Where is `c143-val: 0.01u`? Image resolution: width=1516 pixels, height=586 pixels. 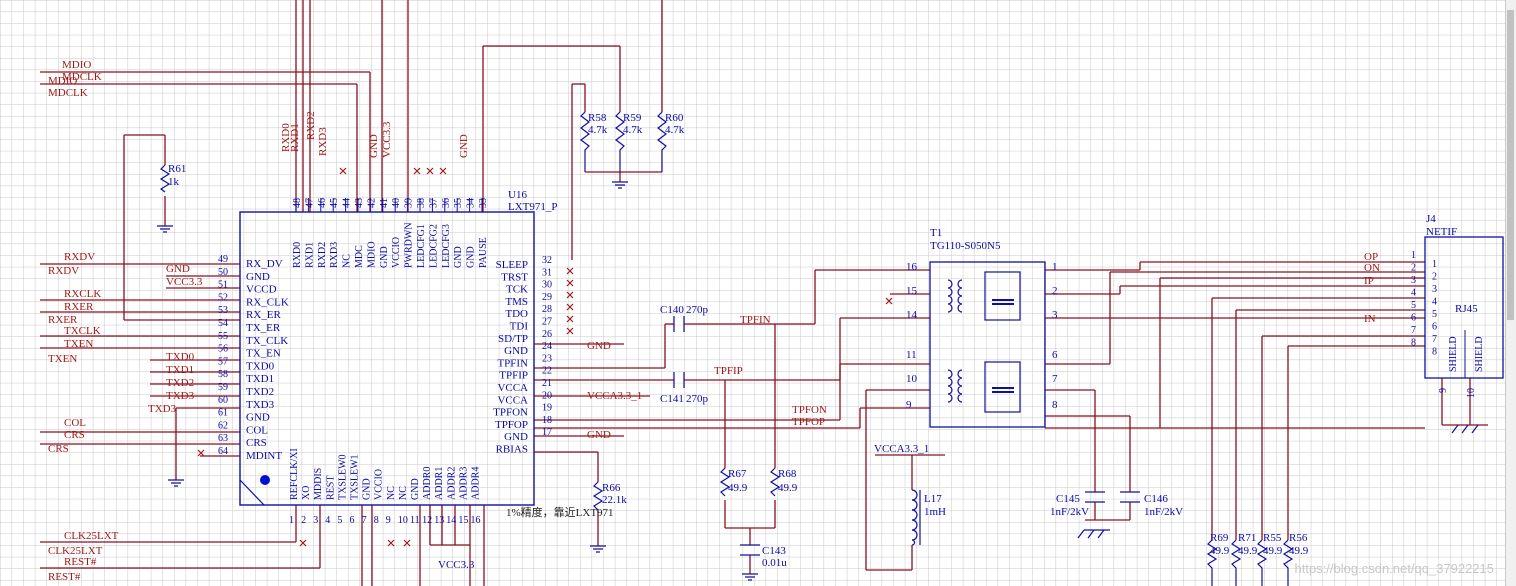 c143-val: 0.01u is located at coordinates (774, 563).